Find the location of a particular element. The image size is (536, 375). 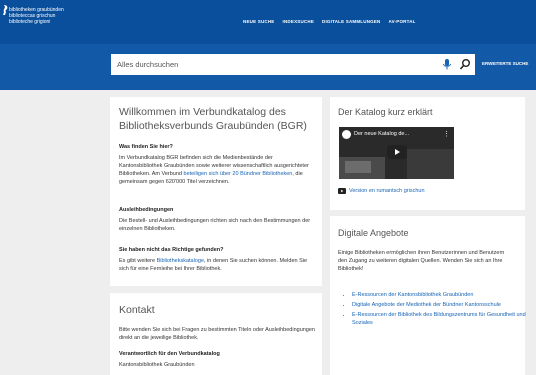

section-heading-nicht-gefunden: Sie haben nicht das Richtige gefunden? is located at coordinates (171, 250).